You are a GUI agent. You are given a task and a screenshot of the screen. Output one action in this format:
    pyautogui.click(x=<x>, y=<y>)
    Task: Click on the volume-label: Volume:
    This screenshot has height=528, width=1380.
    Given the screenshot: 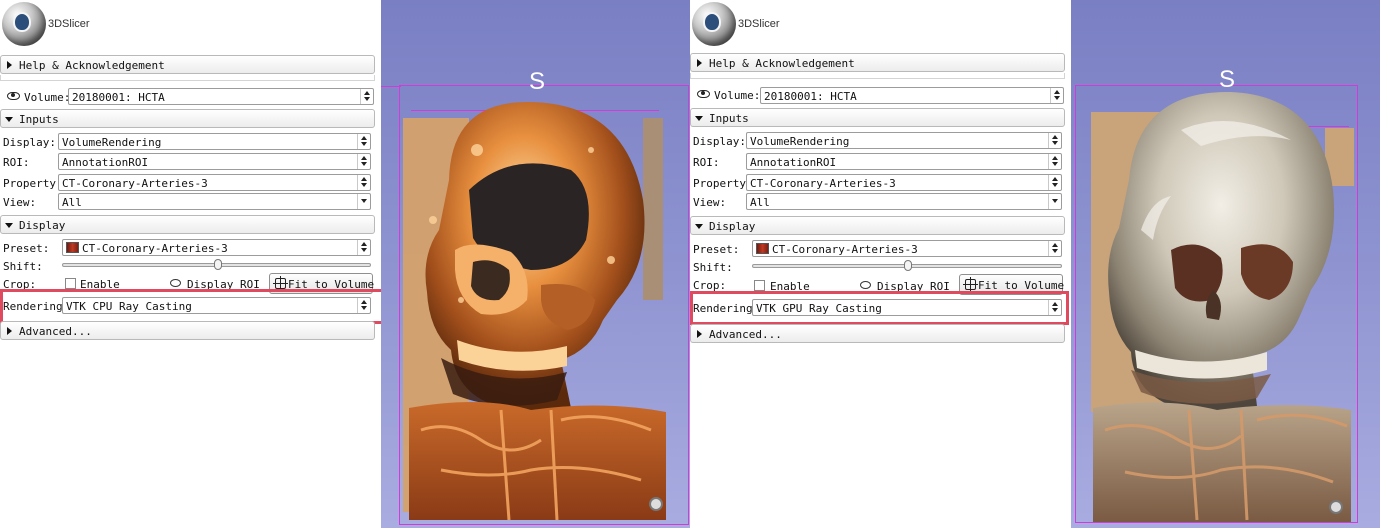 What is the action you would take?
    pyautogui.click(x=737, y=95)
    